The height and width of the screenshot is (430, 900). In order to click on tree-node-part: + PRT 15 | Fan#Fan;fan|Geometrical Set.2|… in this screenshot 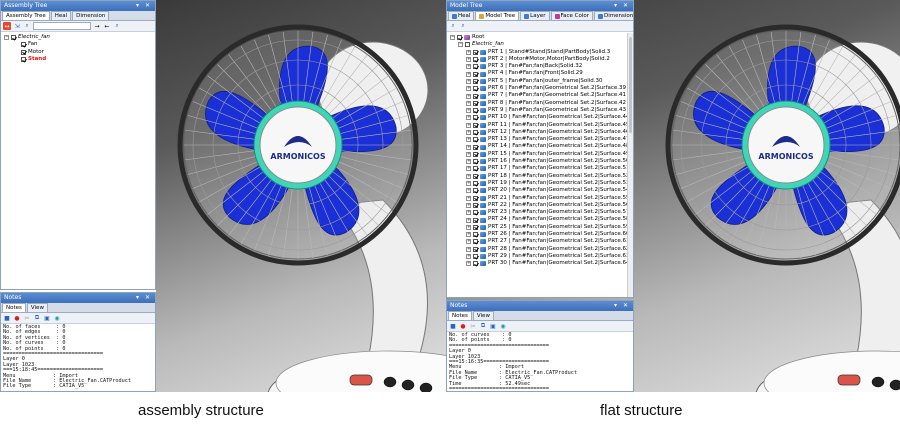, I will do `click(540, 154)`.